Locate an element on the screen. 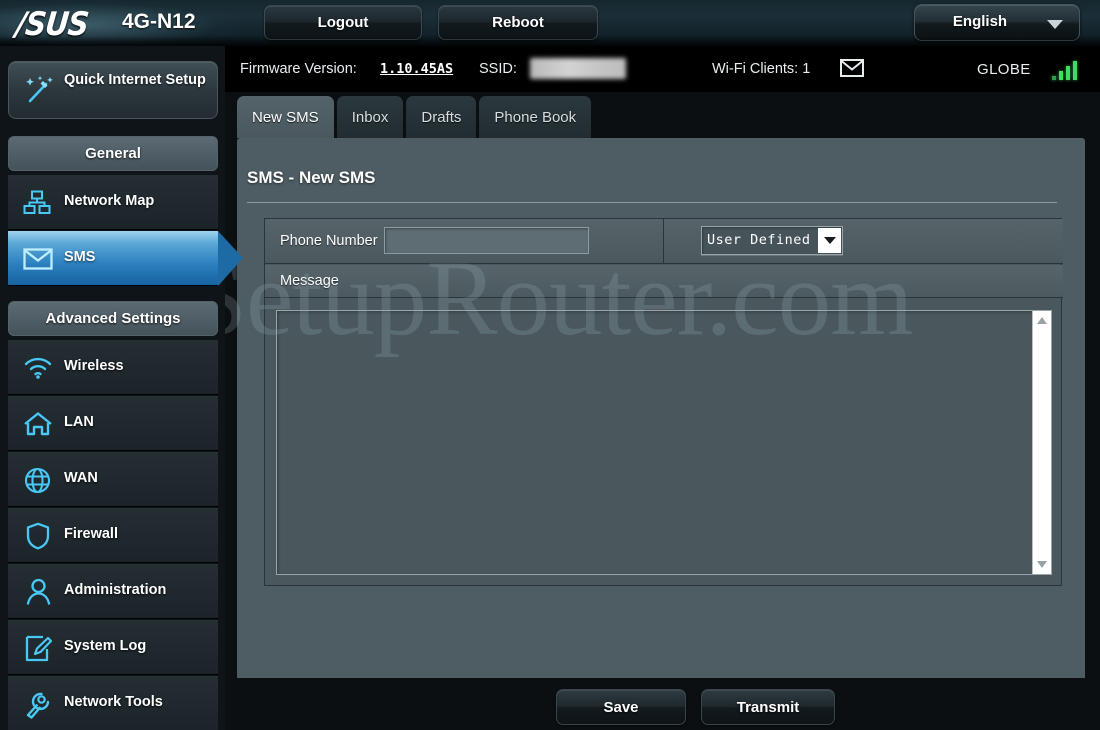 The image size is (1100, 730). ssid-value-redacted is located at coordinates (578, 68).